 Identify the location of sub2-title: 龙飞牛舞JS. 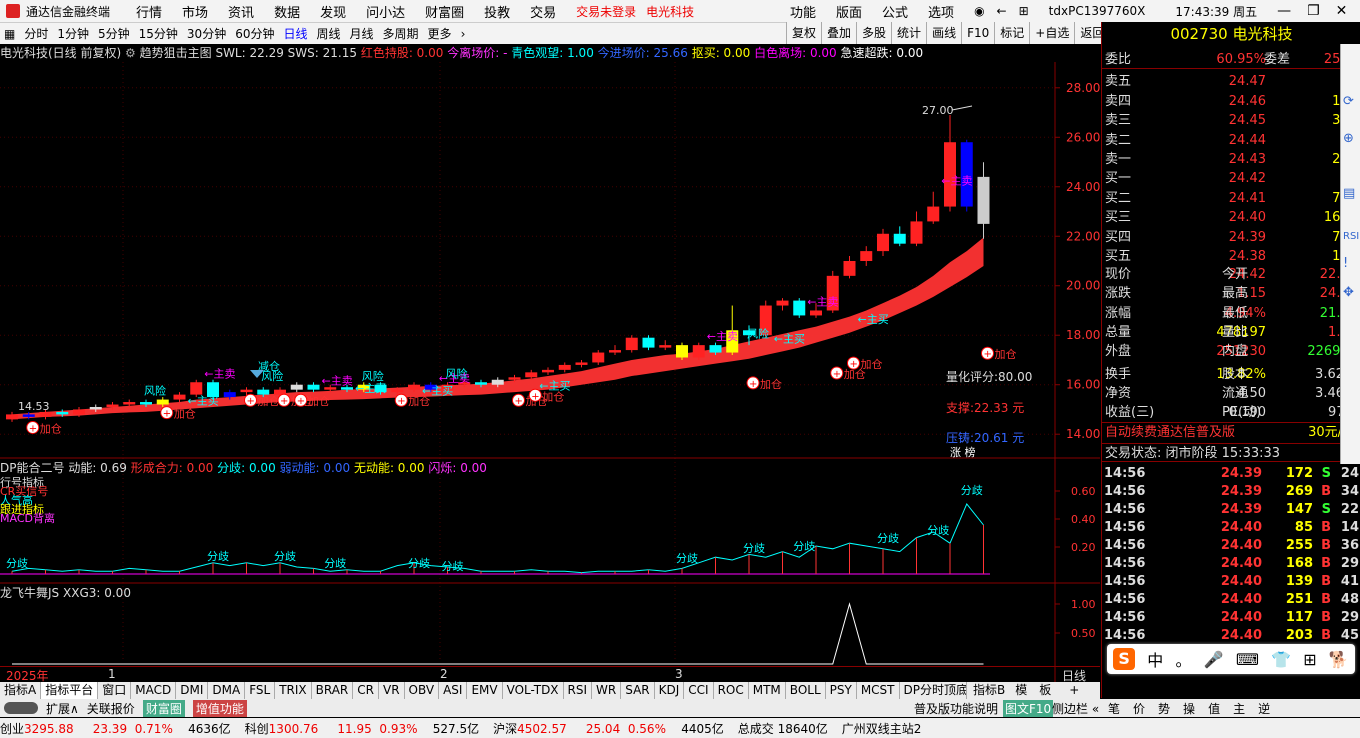
(29, 593).